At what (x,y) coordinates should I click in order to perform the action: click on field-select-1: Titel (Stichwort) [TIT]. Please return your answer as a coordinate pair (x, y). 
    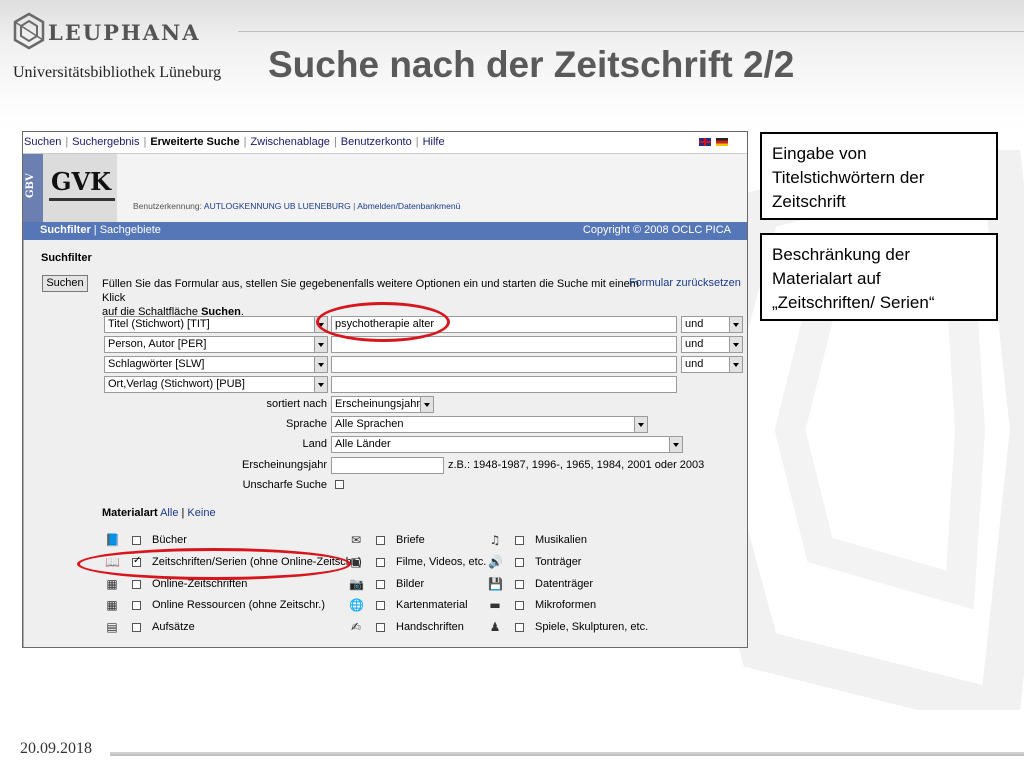
    Looking at the image, I should click on (216, 324).